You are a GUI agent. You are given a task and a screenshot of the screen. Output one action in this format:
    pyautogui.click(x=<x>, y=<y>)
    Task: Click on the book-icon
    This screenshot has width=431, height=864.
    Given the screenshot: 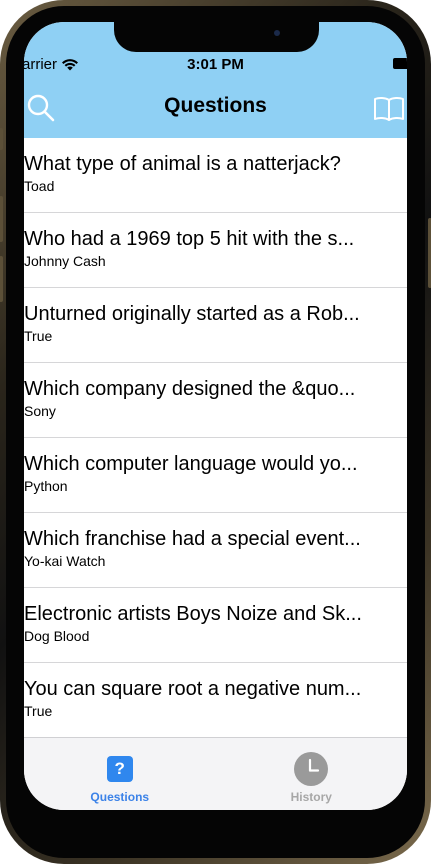 What is the action you would take?
    pyautogui.click(x=389, y=109)
    